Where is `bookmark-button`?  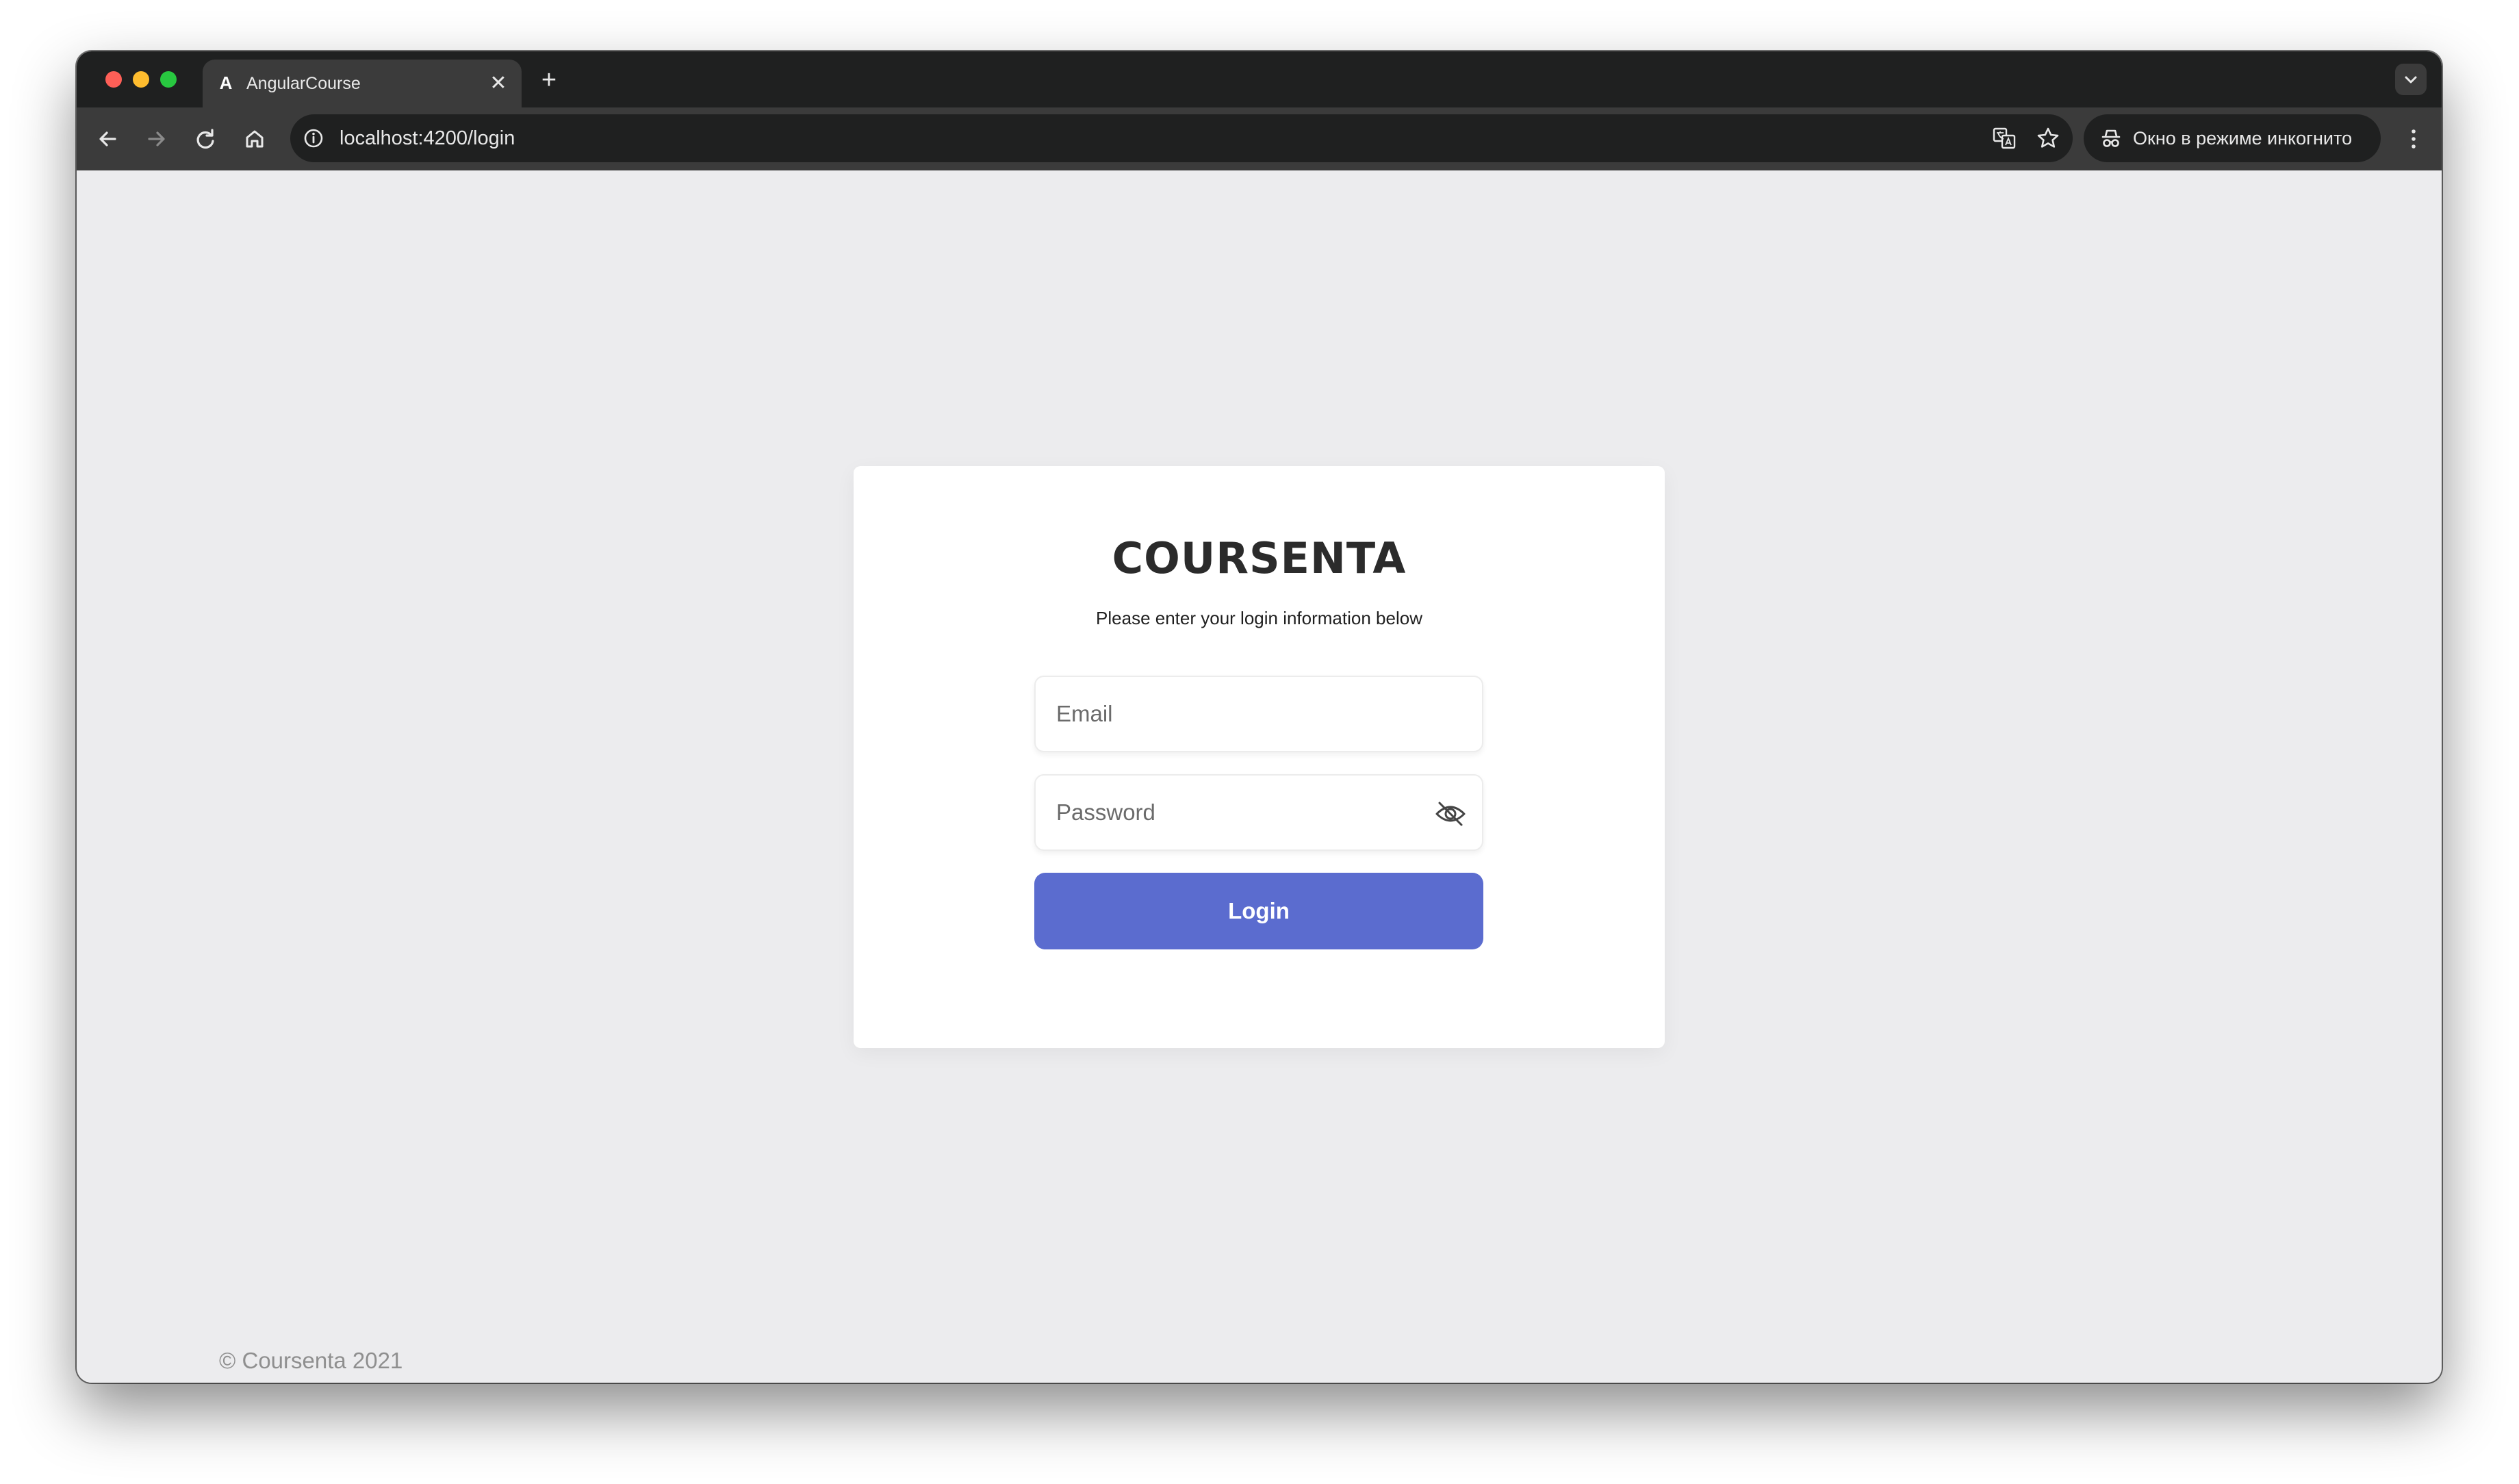
bookmark-button is located at coordinates (2048, 138).